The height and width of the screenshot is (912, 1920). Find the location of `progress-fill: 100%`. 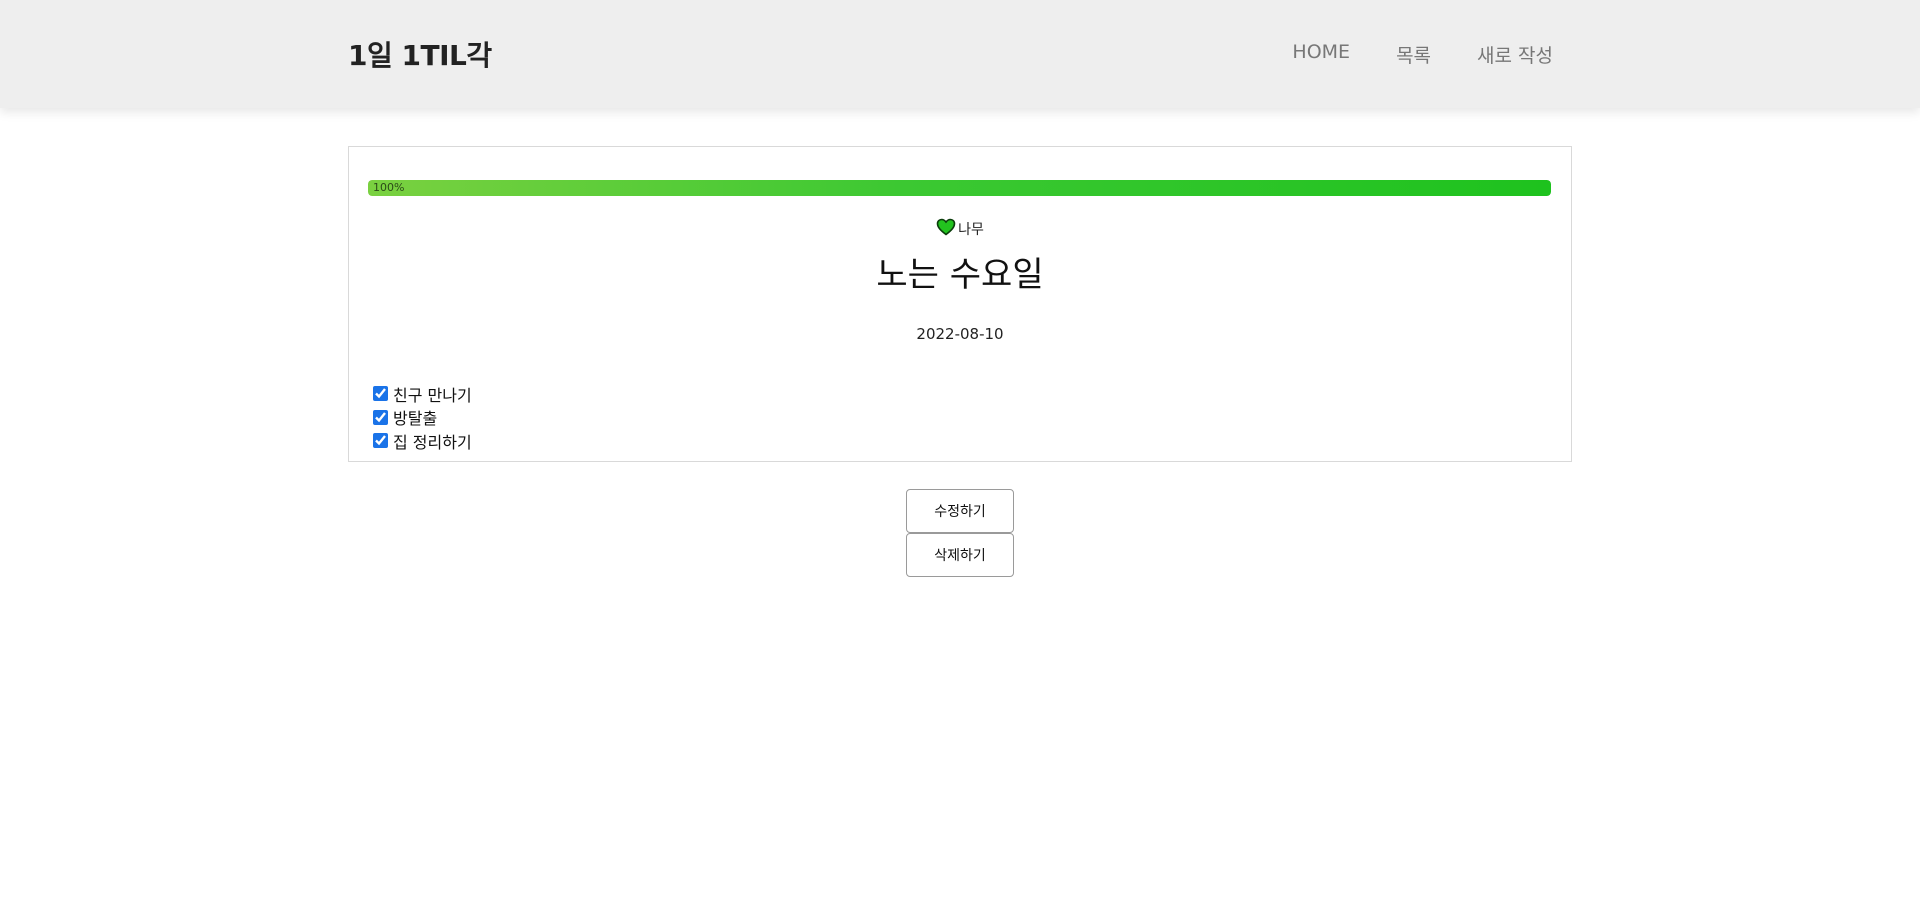

progress-fill: 100% is located at coordinates (959, 188).